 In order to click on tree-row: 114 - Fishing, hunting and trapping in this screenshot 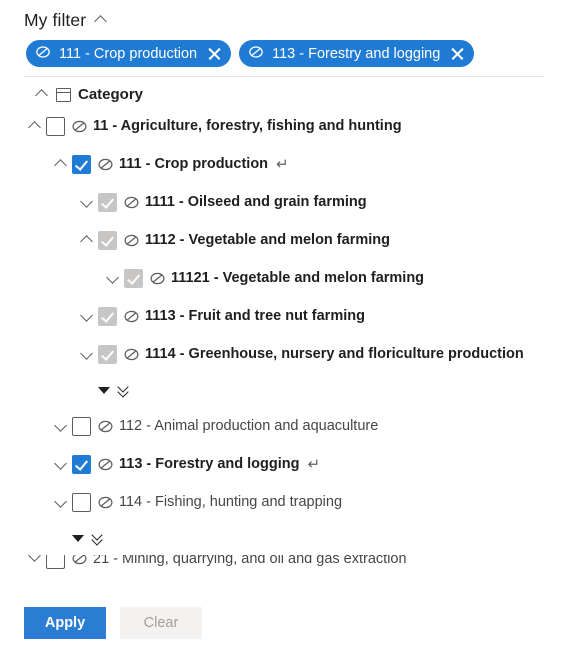, I will do `click(281, 502)`.